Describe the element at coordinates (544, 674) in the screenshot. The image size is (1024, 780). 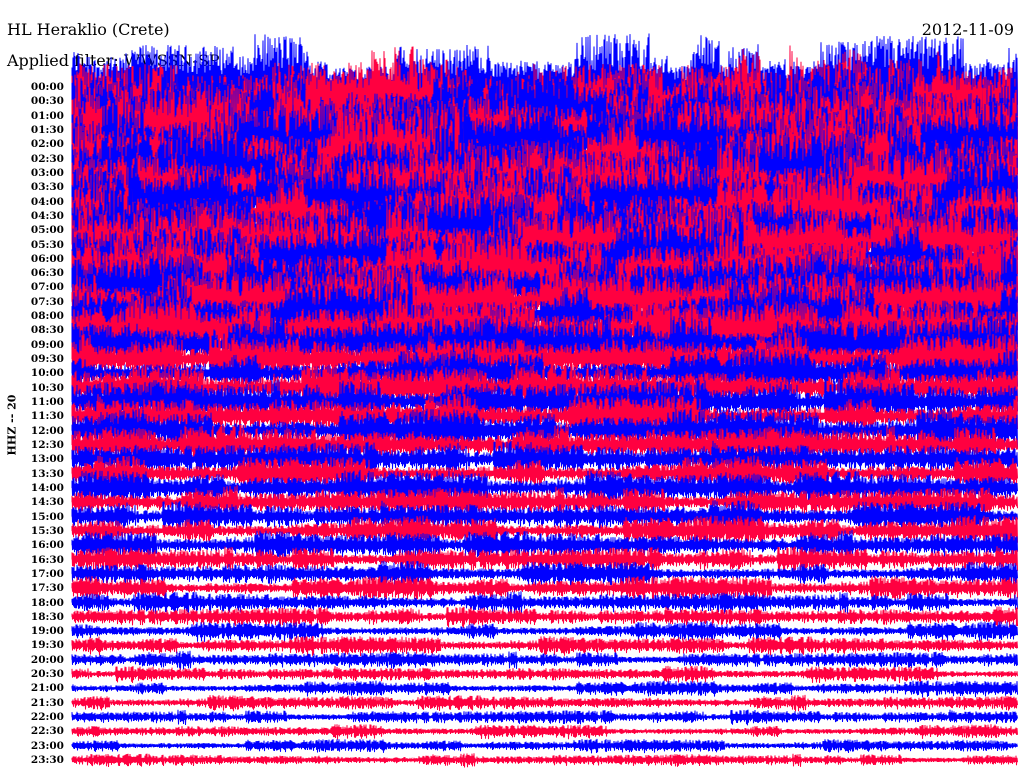
I see `trace-2030` at that location.